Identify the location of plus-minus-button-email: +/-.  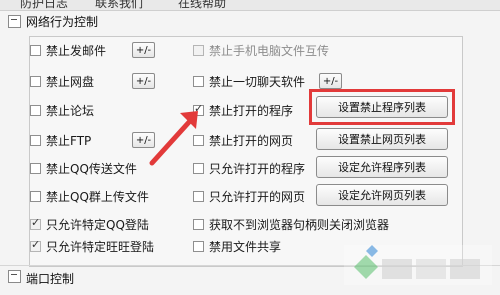
(143, 50).